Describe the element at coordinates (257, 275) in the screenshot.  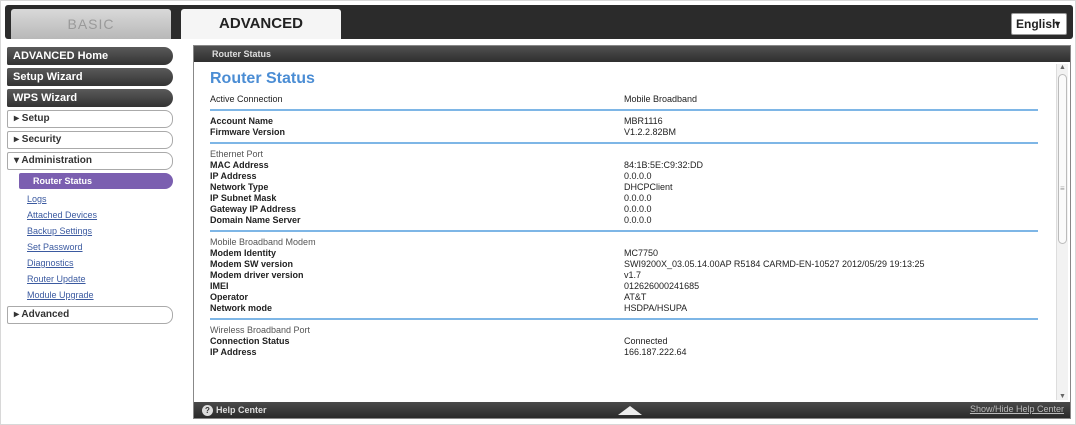
I see `info-label: Modem driver version` at that location.